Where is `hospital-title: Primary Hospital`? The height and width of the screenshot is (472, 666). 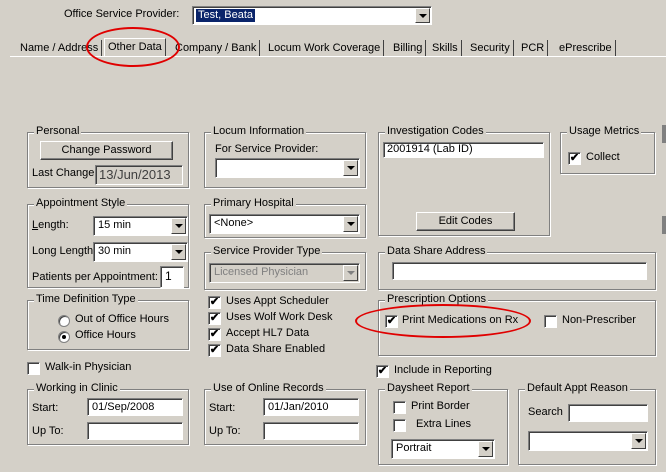 hospital-title: Primary Hospital is located at coordinates (253, 203).